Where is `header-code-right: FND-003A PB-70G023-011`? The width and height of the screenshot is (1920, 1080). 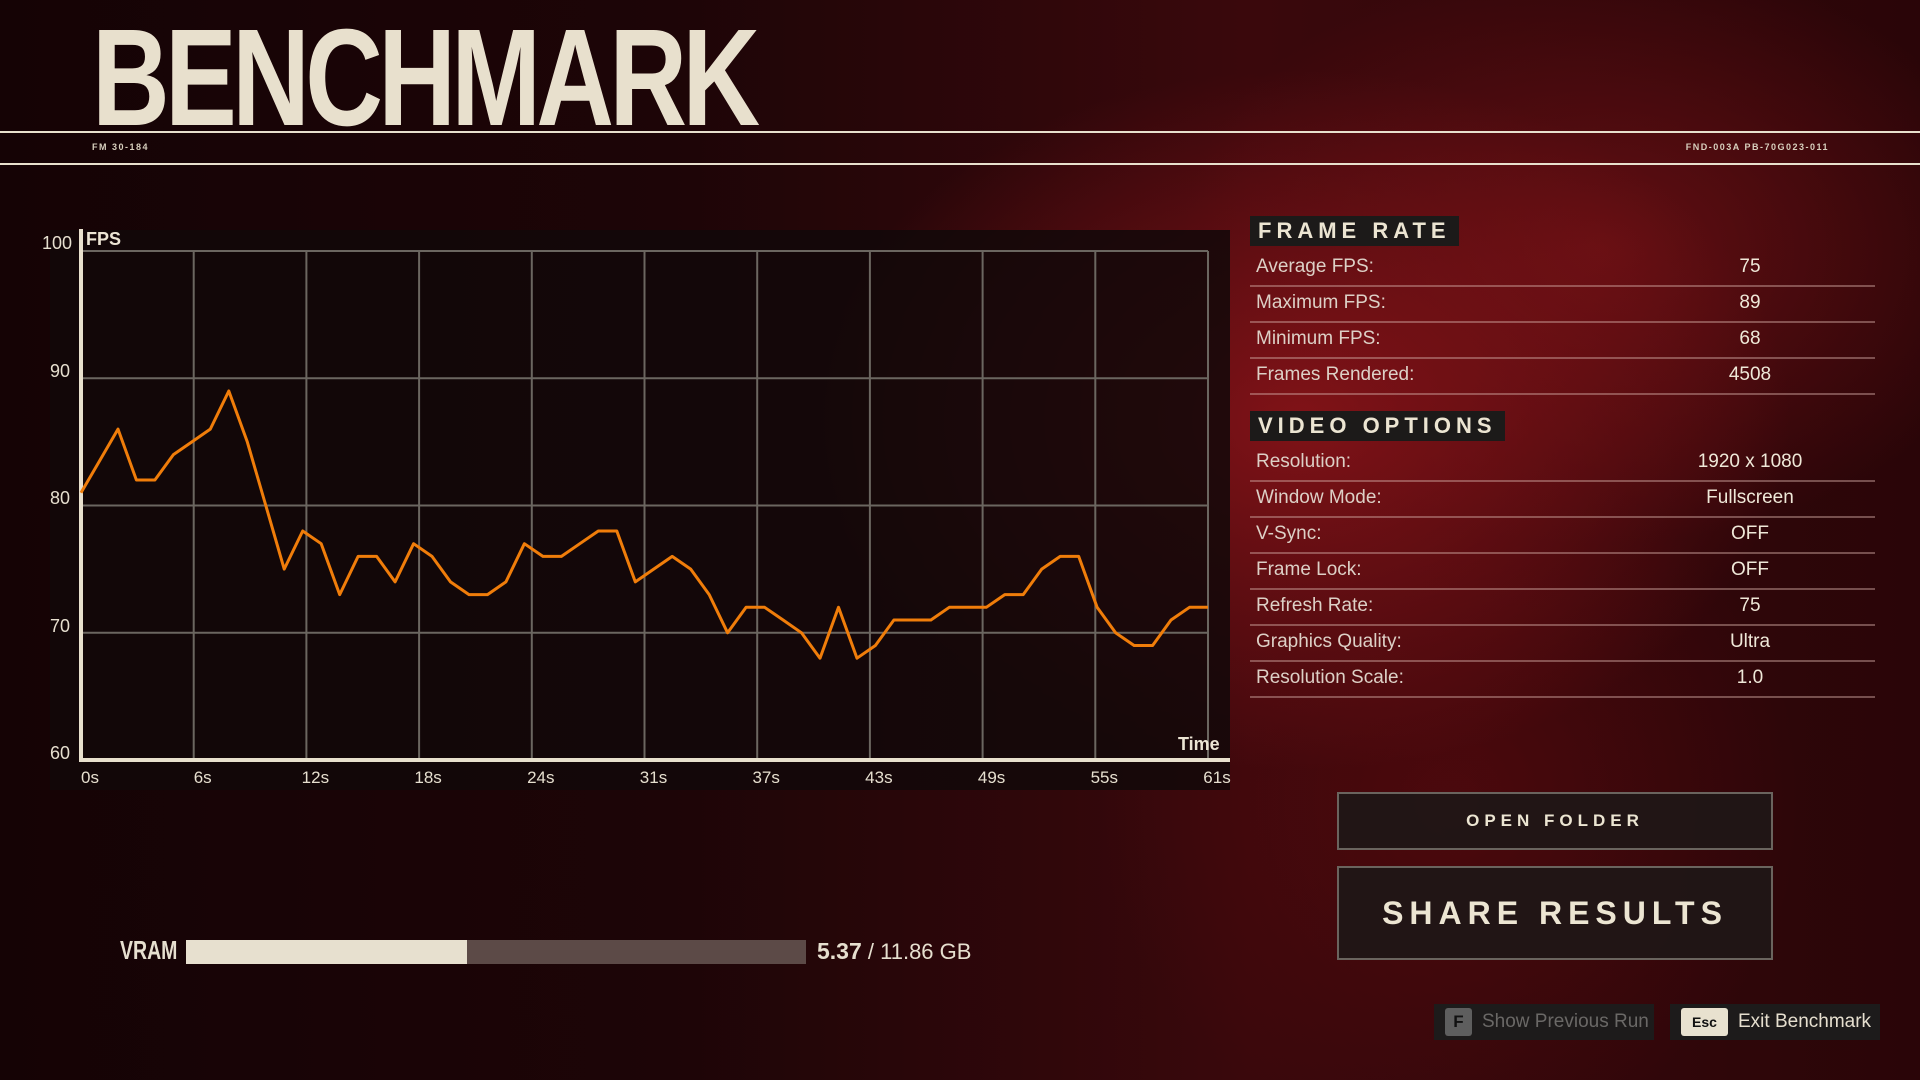 header-code-right: FND-003A PB-70G023-011 is located at coordinates (1757, 147).